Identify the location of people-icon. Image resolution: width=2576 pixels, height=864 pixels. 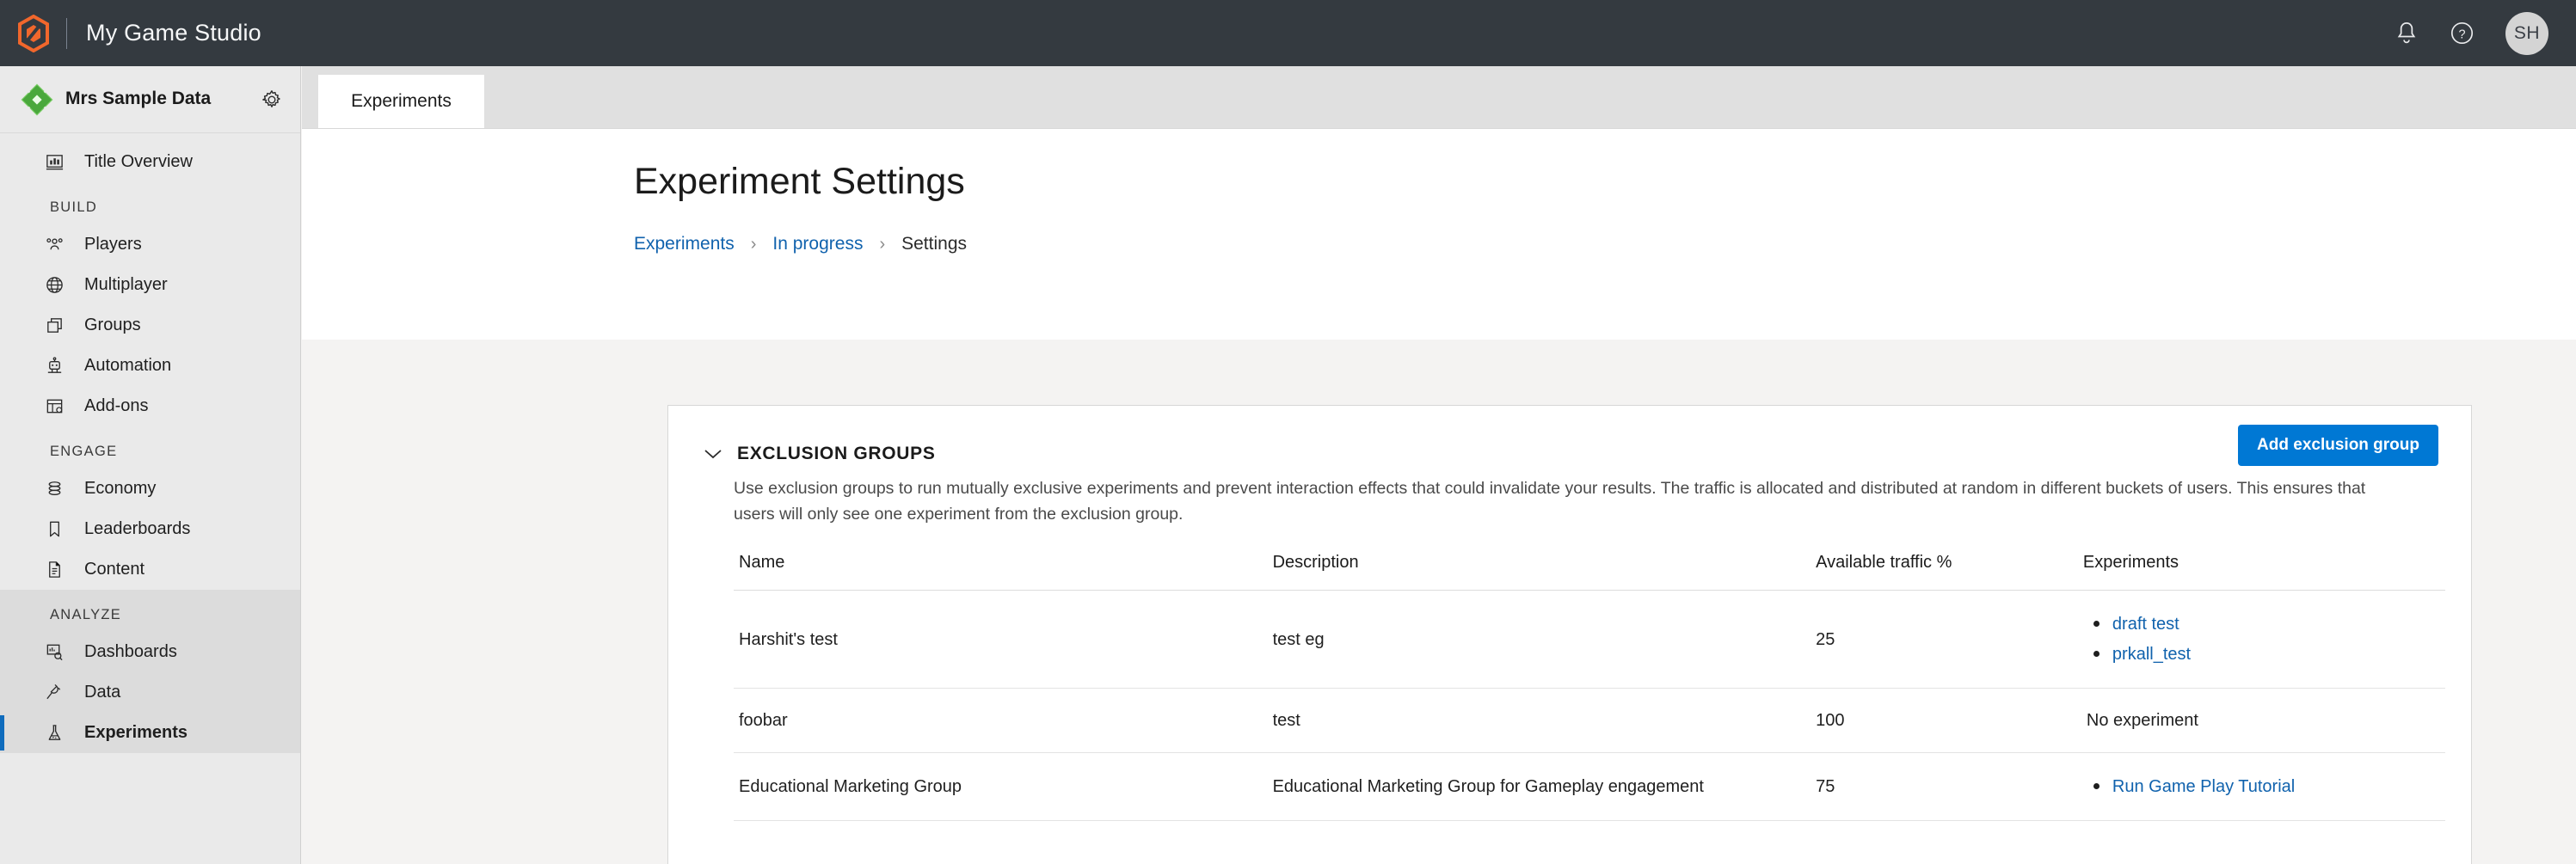
(59, 245).